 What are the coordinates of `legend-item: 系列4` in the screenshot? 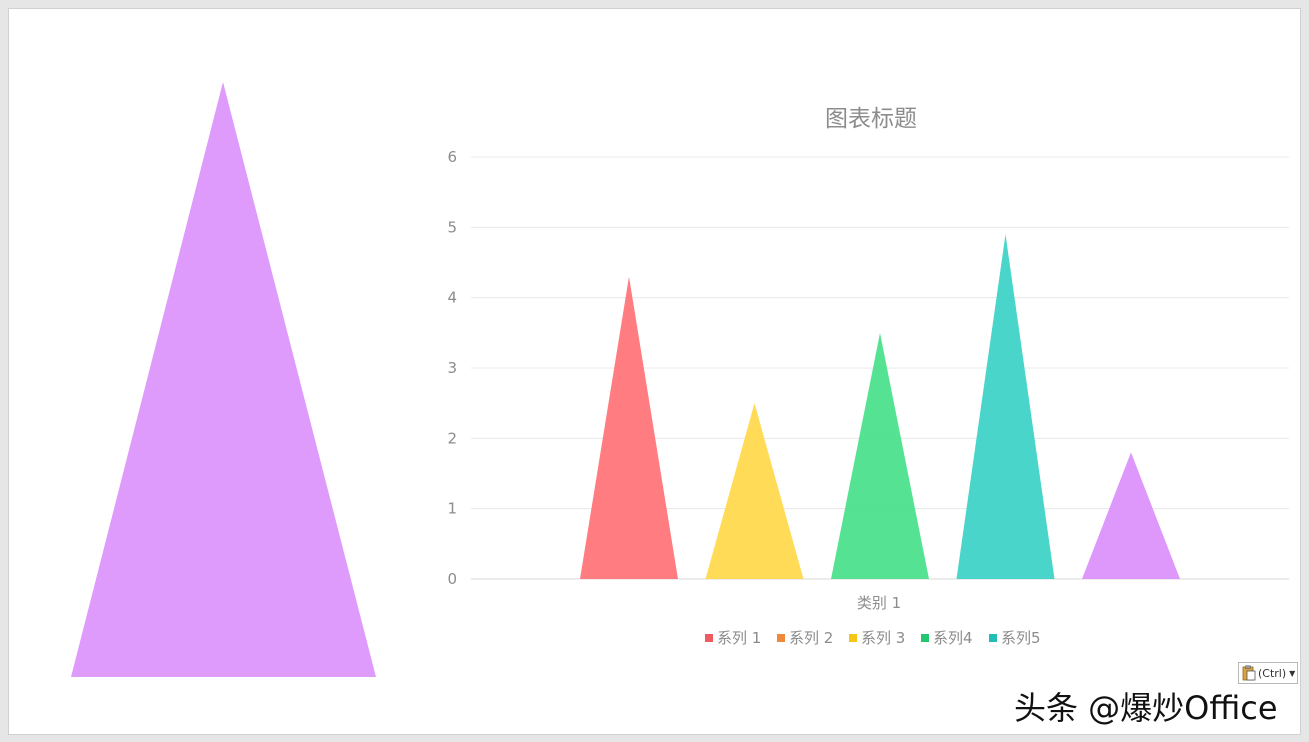 It's located at (947, 638).